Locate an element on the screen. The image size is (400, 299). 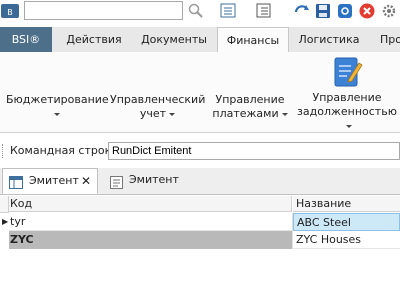
budgeting-button: Бюджетирование is located at coordinates (57, 107).